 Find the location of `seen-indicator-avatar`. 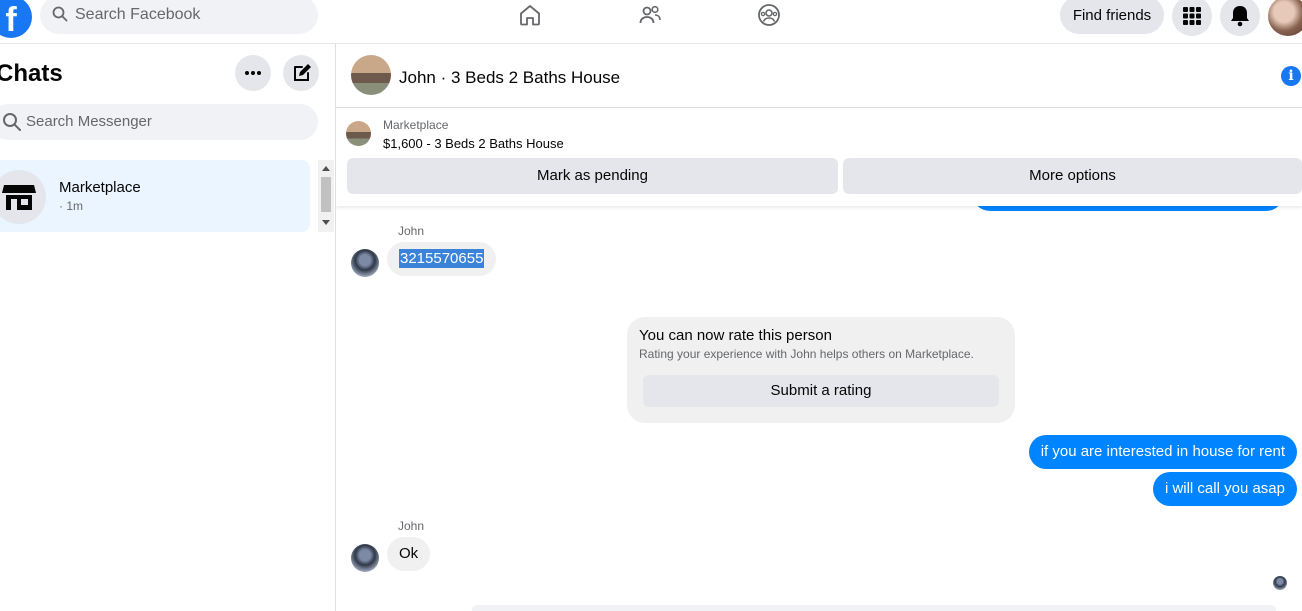

seen-indicator-avatar is located at coordinates (1280, 583).